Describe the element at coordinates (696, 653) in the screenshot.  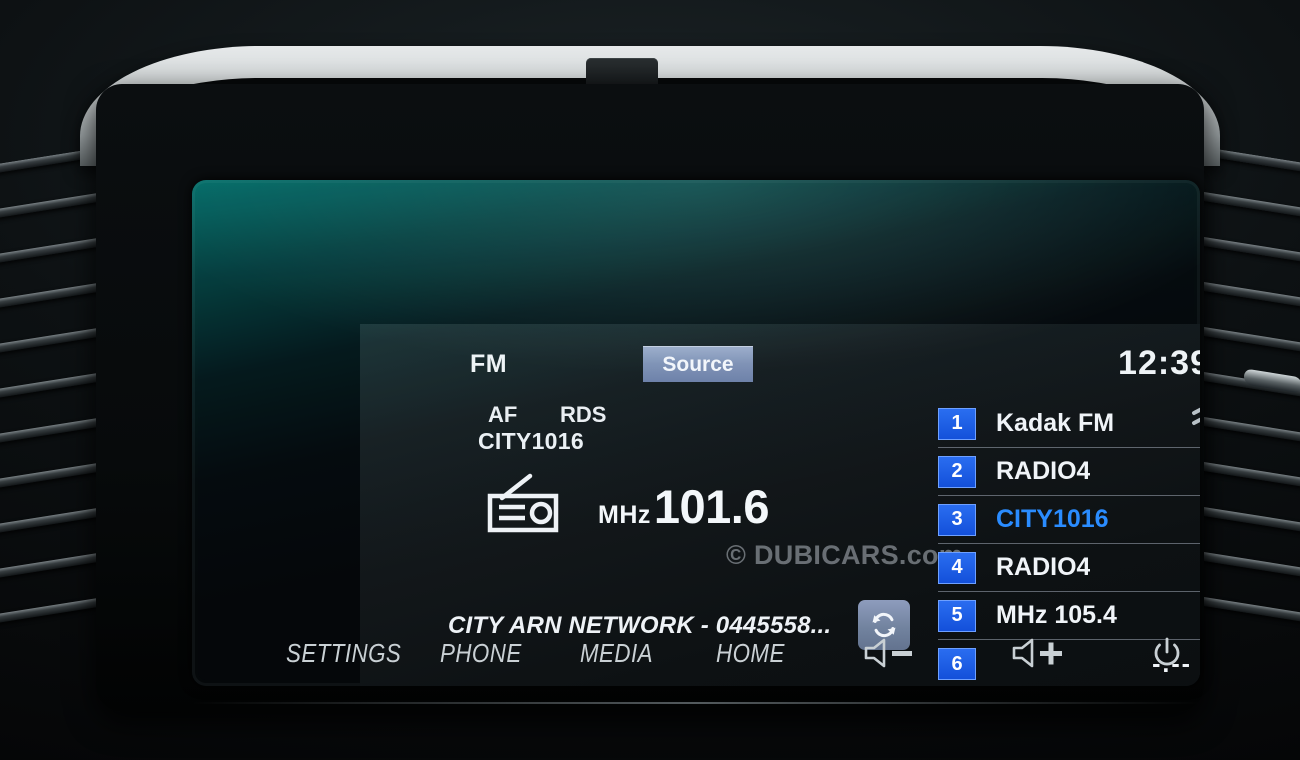
I see `hardware-key-row: SETTINGS PHONE MEDIA HOME` at that location.